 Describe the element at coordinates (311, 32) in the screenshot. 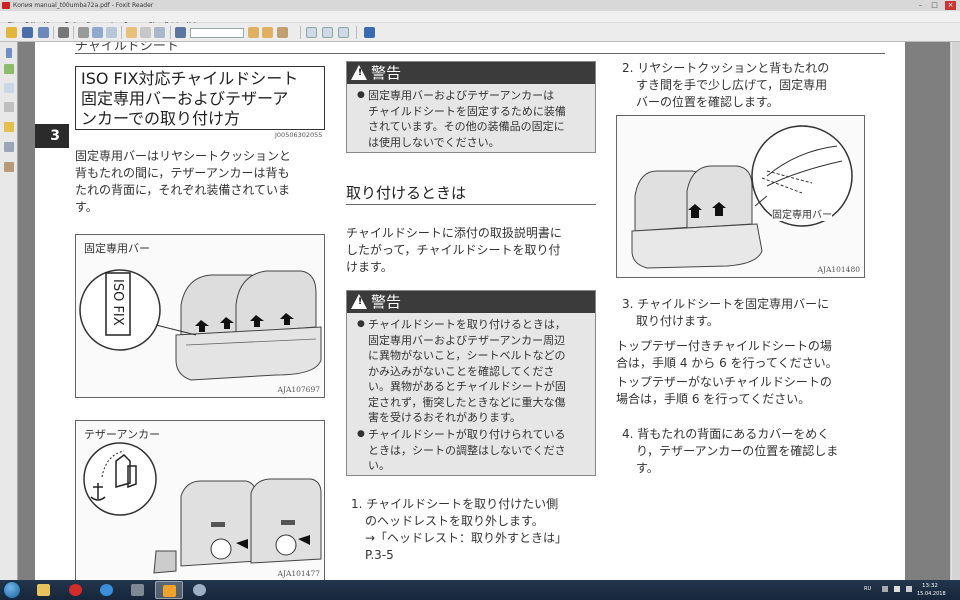

I see `fit-page-icon` at that location.